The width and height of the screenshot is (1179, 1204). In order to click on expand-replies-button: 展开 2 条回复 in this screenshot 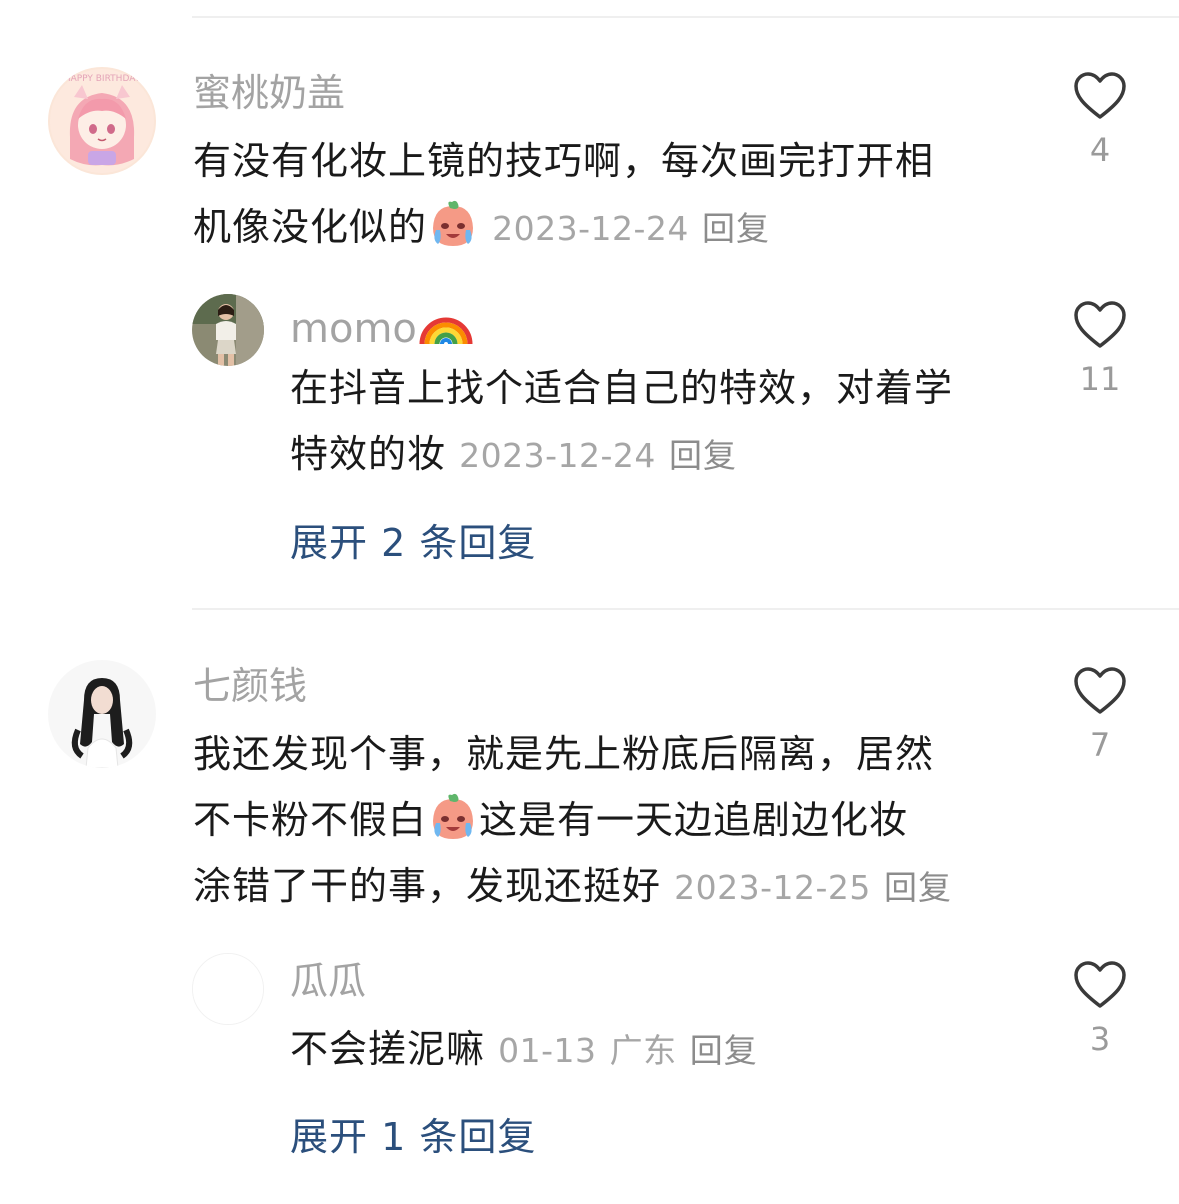, I will do `click(413, 539)`.